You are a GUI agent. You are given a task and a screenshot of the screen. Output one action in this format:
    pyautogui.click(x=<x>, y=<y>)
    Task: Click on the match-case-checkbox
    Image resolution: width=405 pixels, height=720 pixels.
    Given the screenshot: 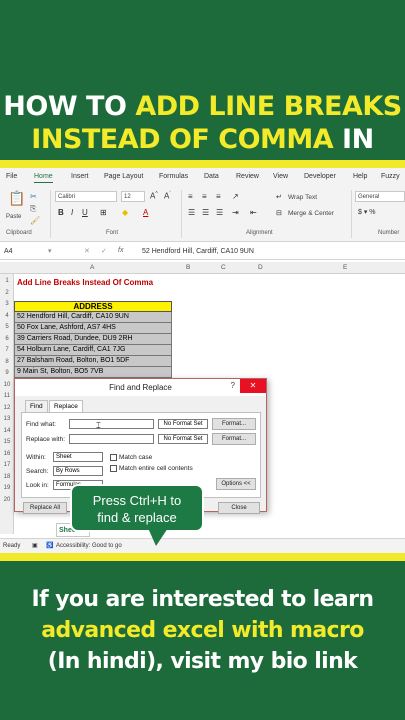 What is the action you would take?
    pyautogui.click(x=113, y=457)
    